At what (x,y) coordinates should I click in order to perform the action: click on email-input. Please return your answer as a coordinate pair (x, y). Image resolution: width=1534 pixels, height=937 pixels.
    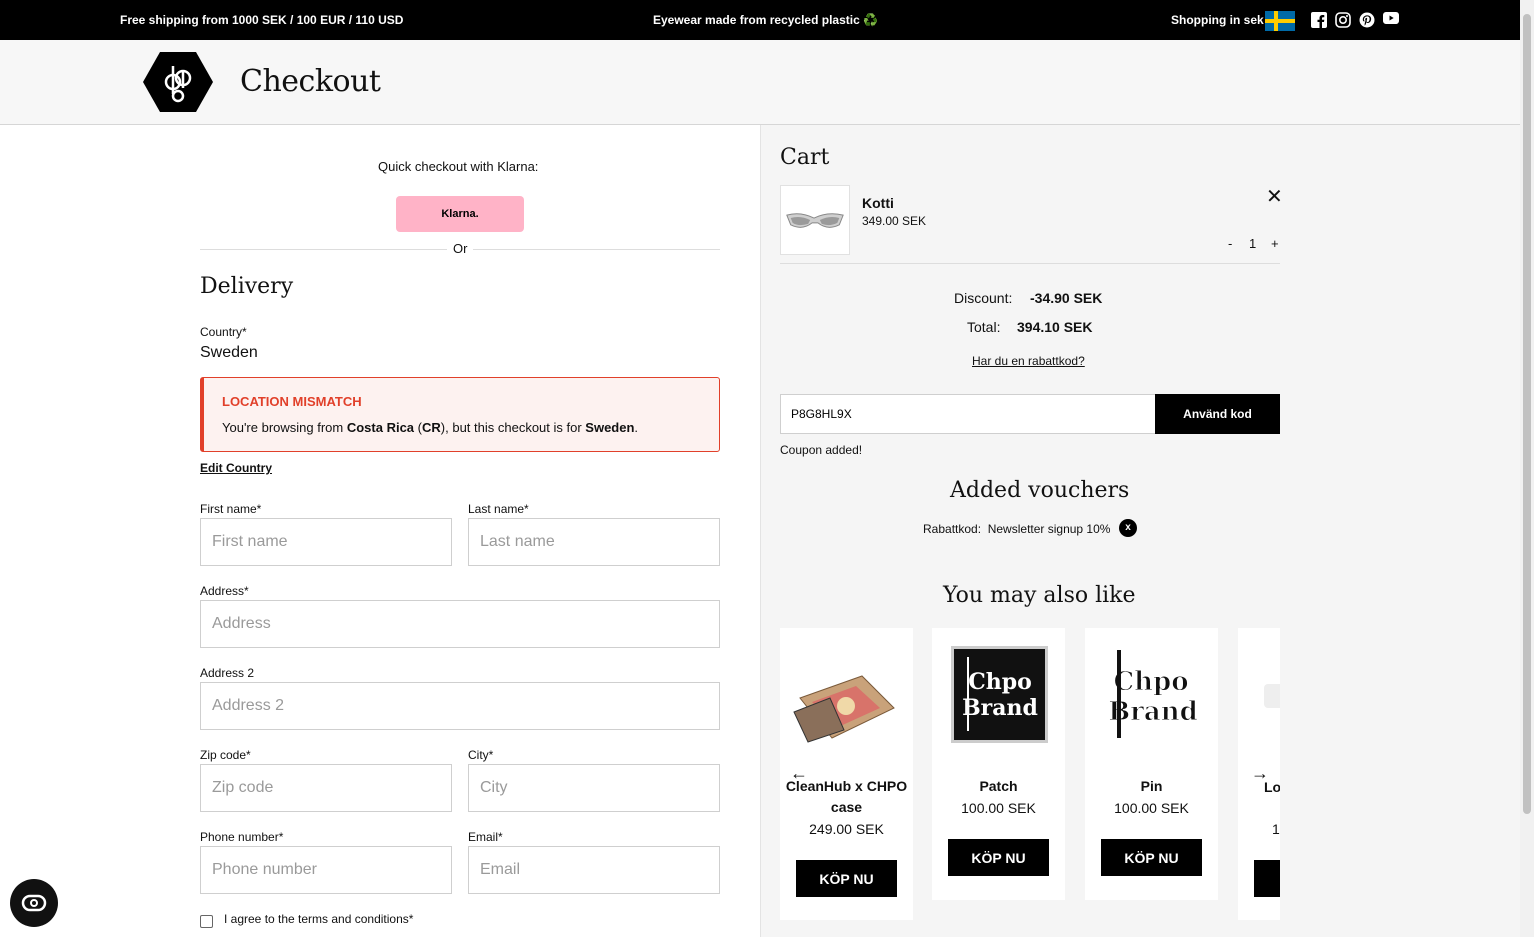
    Looking at the image, I should click on (594, 870).